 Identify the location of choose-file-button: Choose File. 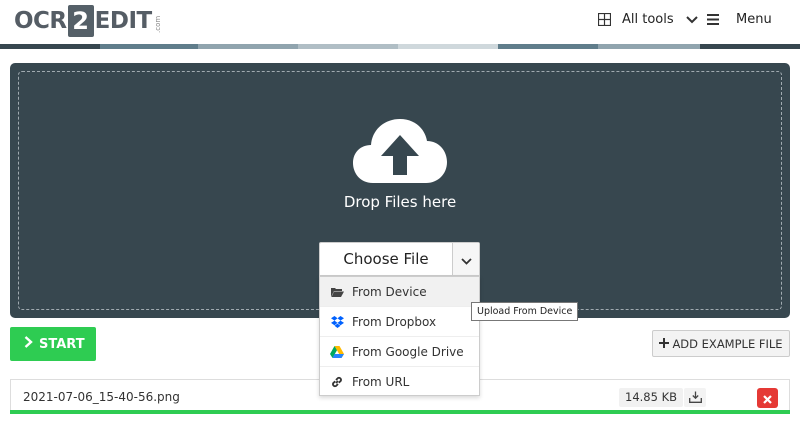
(386, 259).